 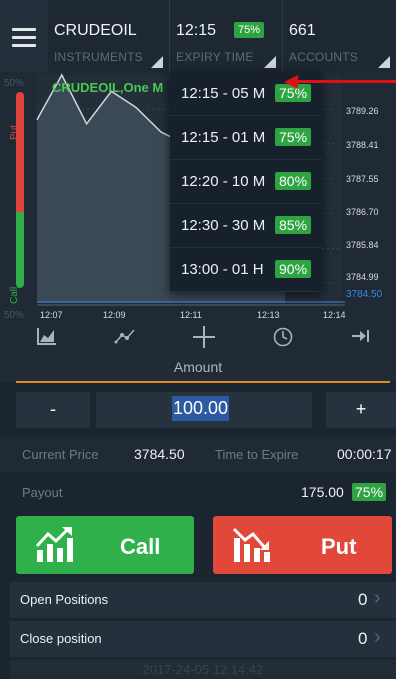 I want to click on x-tick-label: 12:13, so click(x=268, y=315).